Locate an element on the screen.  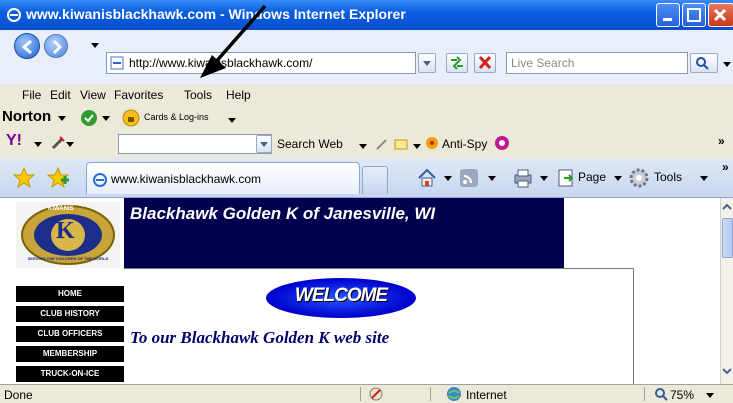
command-bar-overflow-chevron: » is located at coordinates (725, 167).